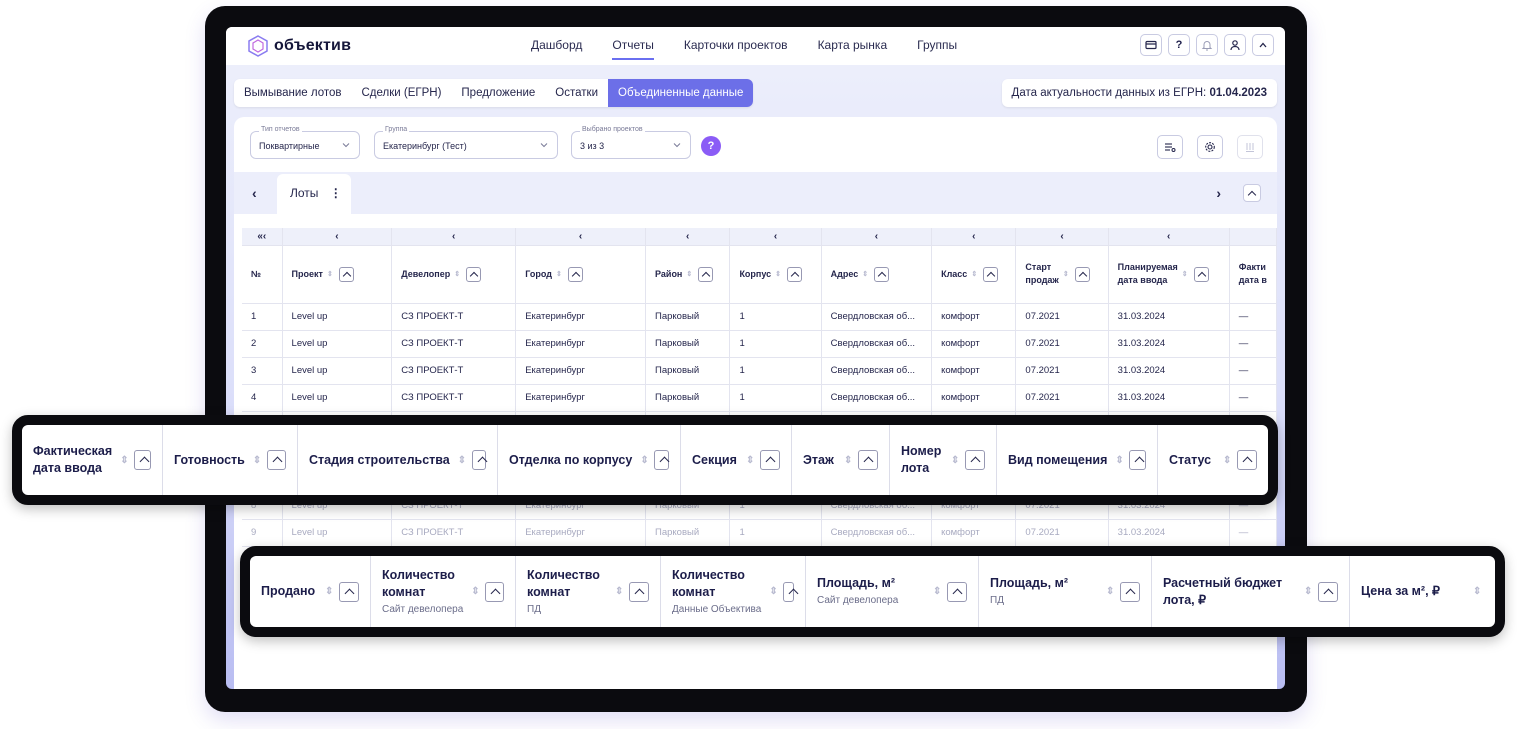 The width and height of the screenshot is (1517, 729). Describe the element at coordinates (1235, 45) in the screenshot. I see `user-icon` at that location.